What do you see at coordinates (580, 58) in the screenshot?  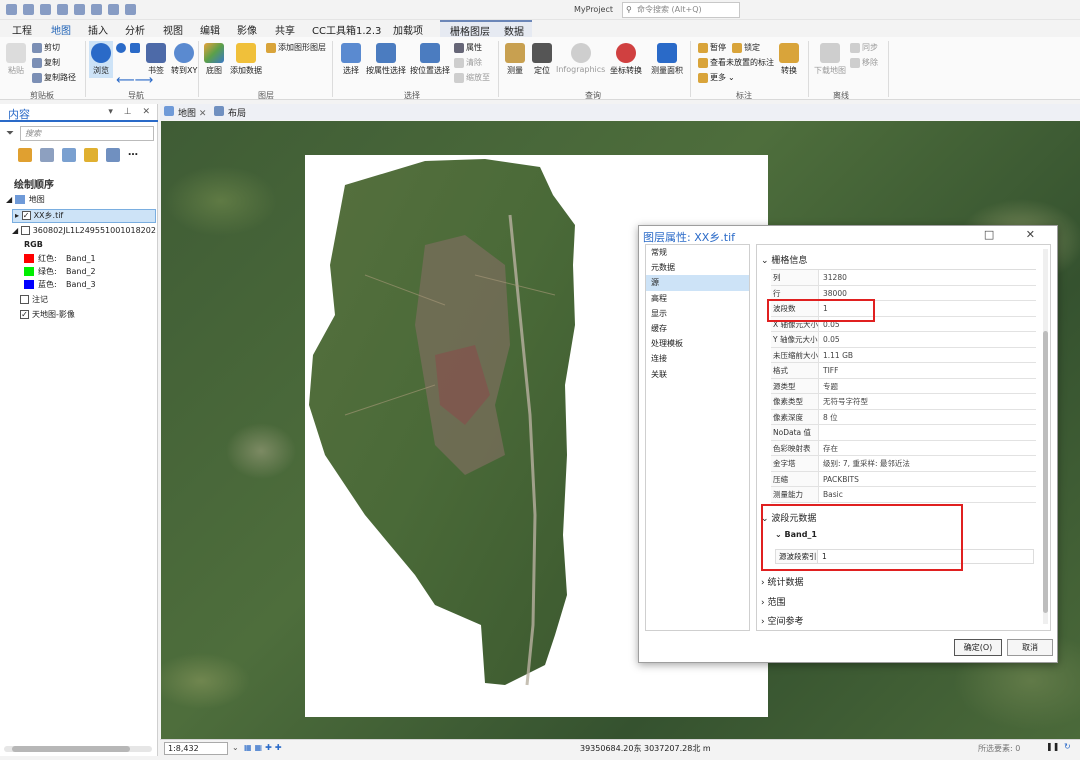 I see `infographics-button: Infographics` at bounding box center [580, 58].